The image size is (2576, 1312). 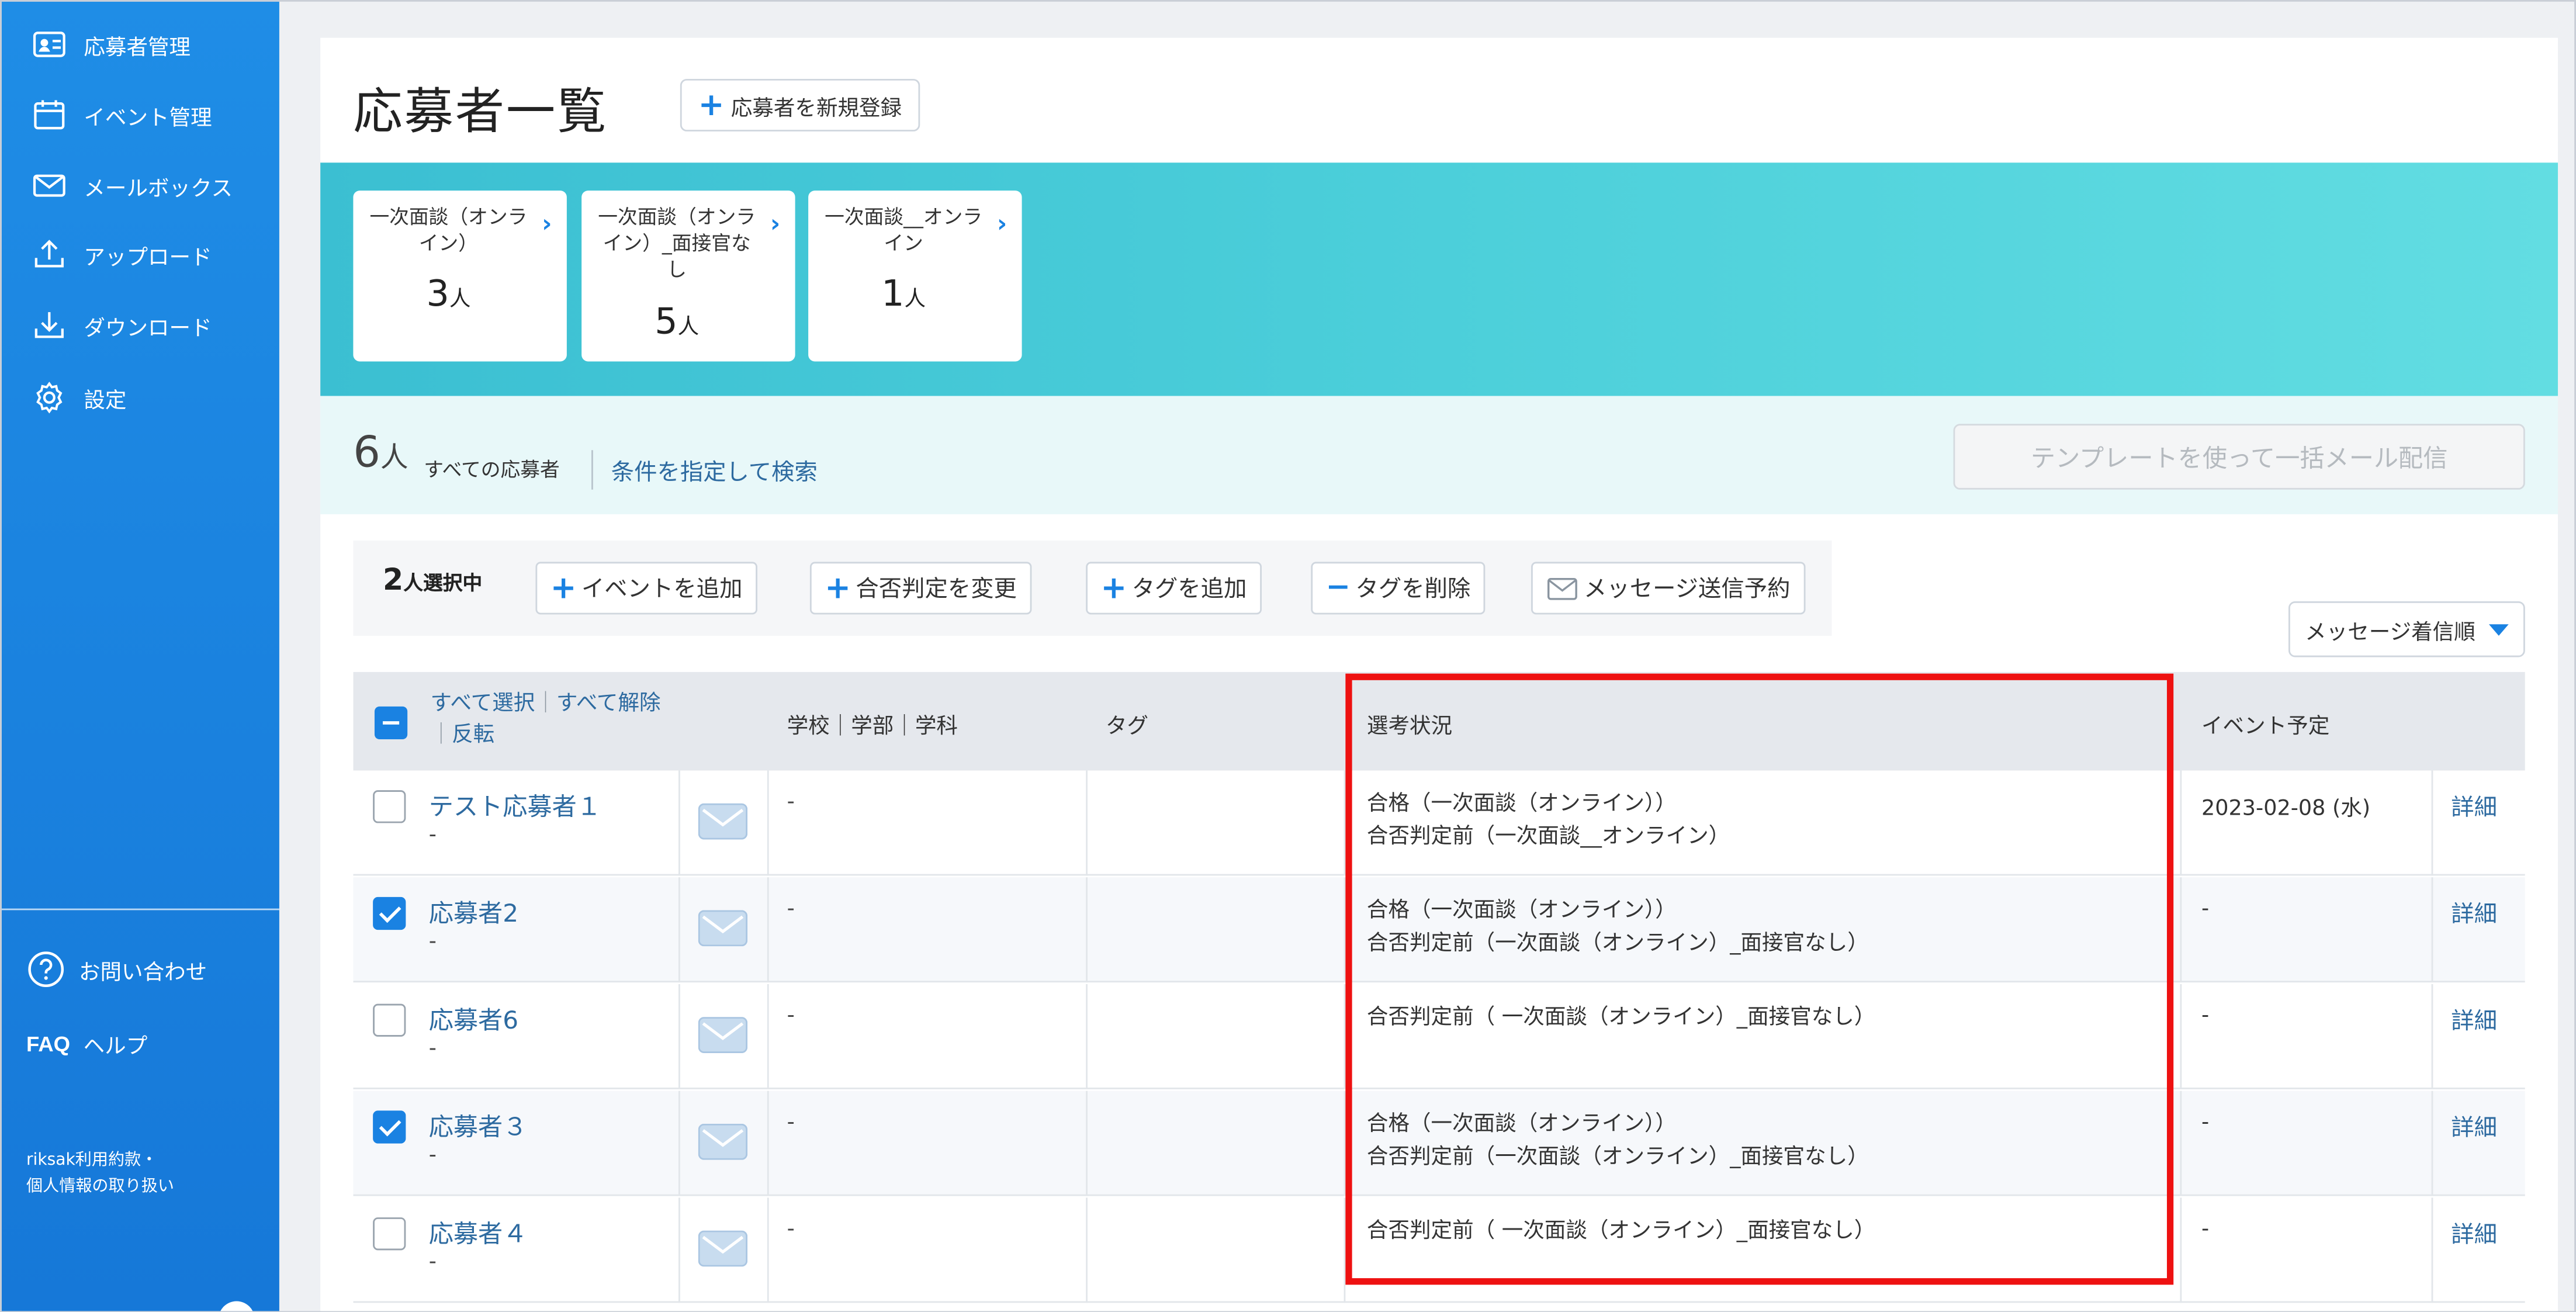 I want to click on sort-selected: メッセージ着信順, so click(x=2390, y=632).